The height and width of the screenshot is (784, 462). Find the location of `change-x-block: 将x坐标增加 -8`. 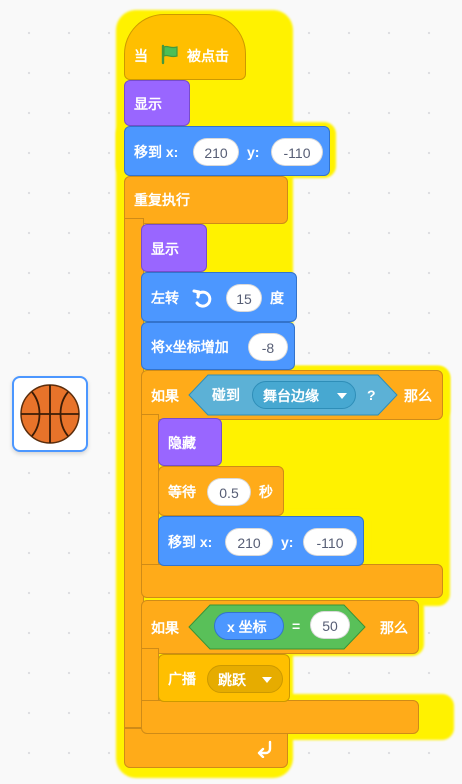

change-x-block: 将x坐标增加 -8 is located at coordinates (218, 346).